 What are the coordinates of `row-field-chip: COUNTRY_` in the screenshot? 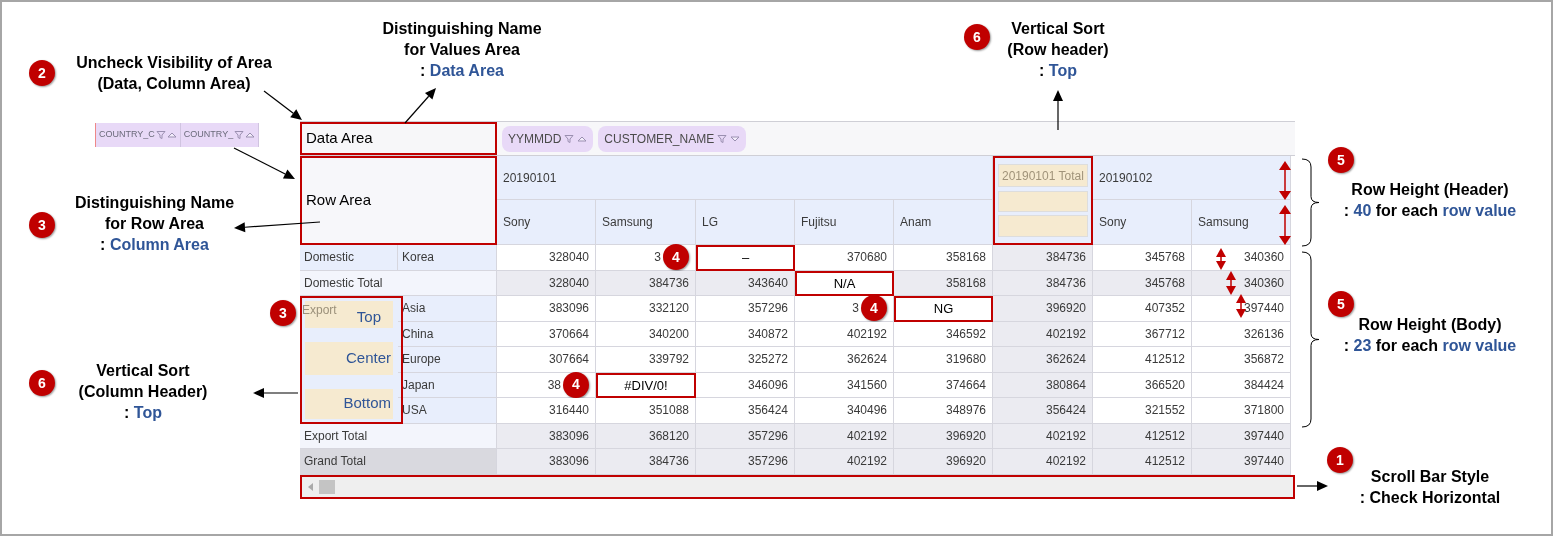 It's located at (220, 135).